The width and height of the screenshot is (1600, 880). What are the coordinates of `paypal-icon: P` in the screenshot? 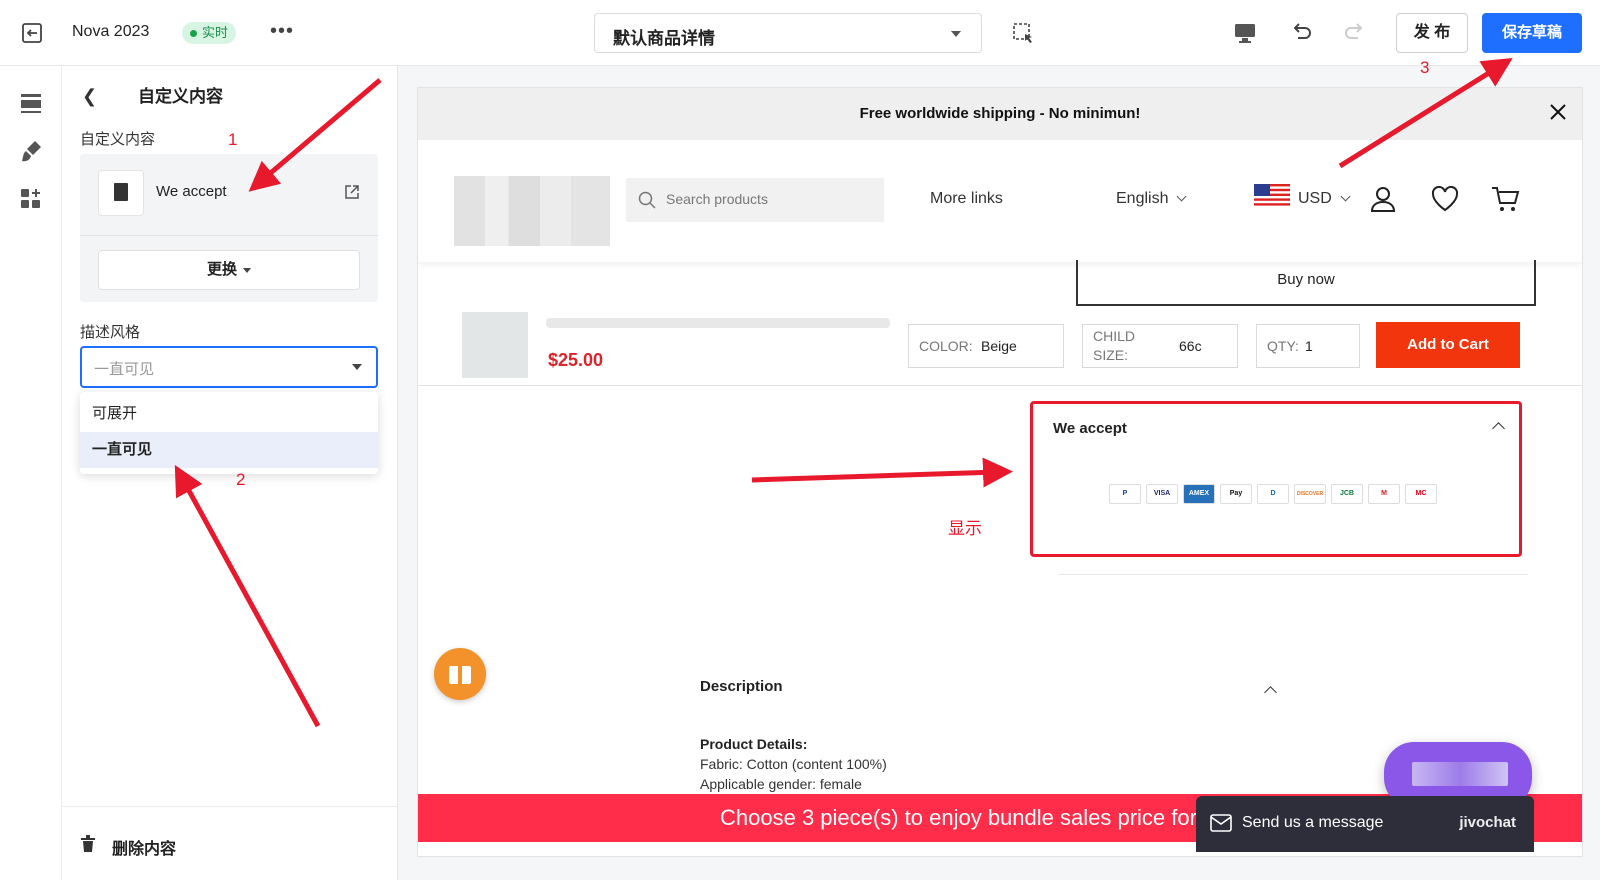 It's located at (1125, 494).